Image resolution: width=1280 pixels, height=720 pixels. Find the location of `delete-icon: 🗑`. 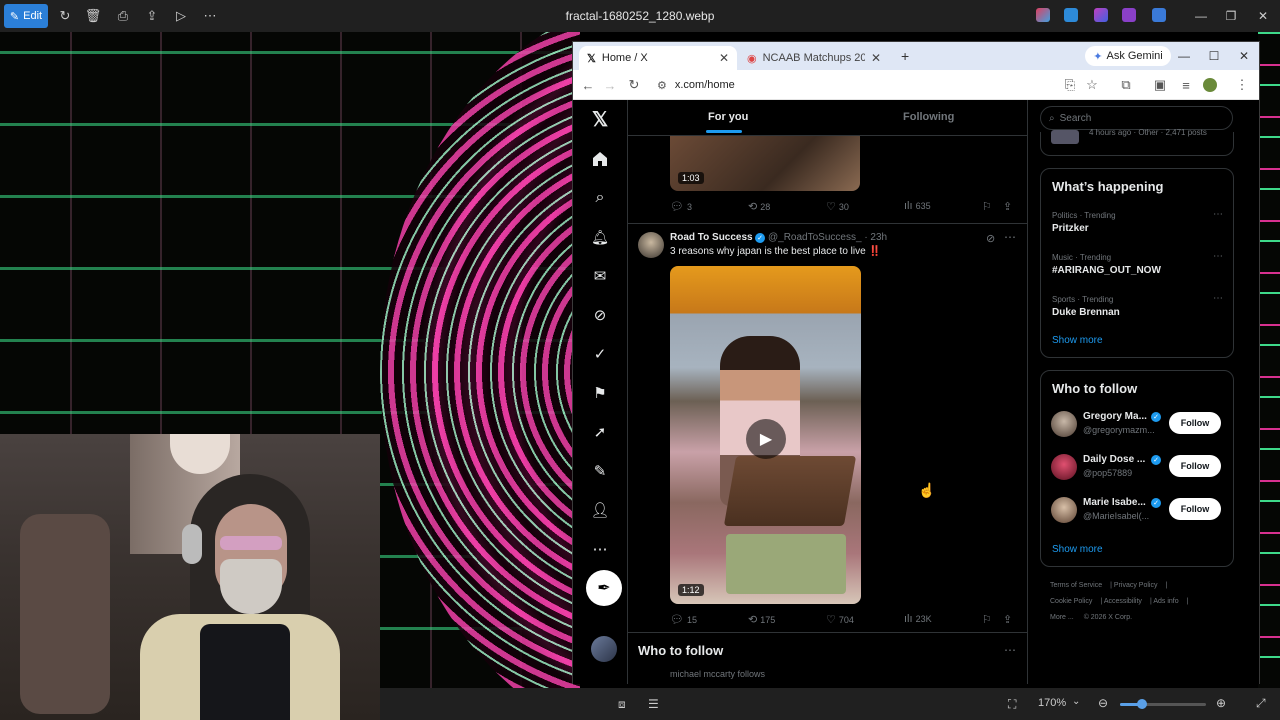

delete-icon: 🗑 is located at coordinates (93, 16).